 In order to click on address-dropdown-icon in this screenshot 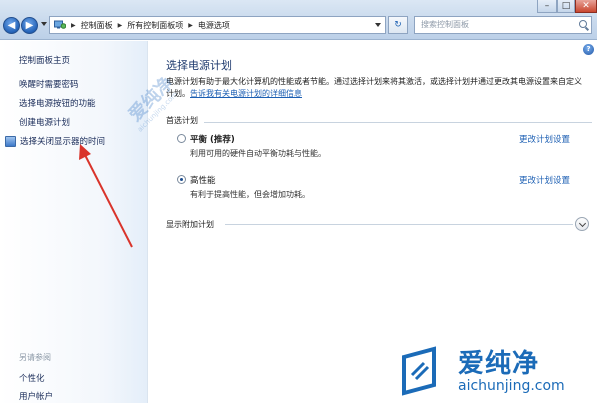, I will do `click(378, 25)`.